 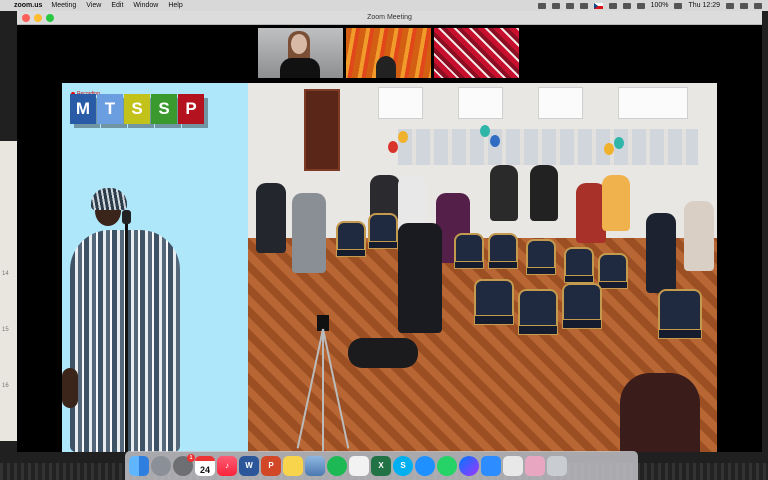 I want to click on minimize-window-icon, so click(x=38, y=18).